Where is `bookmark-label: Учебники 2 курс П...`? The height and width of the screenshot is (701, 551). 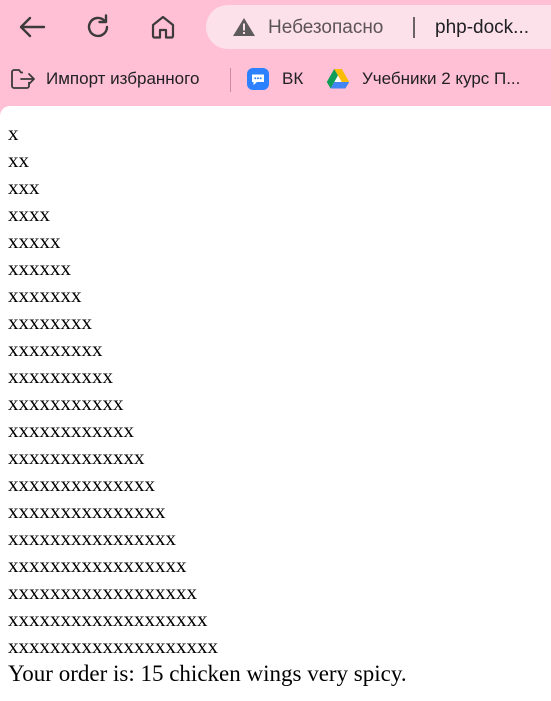
bookmark-label: Учебники 2 курс П... is located at coordinates (441, 78).